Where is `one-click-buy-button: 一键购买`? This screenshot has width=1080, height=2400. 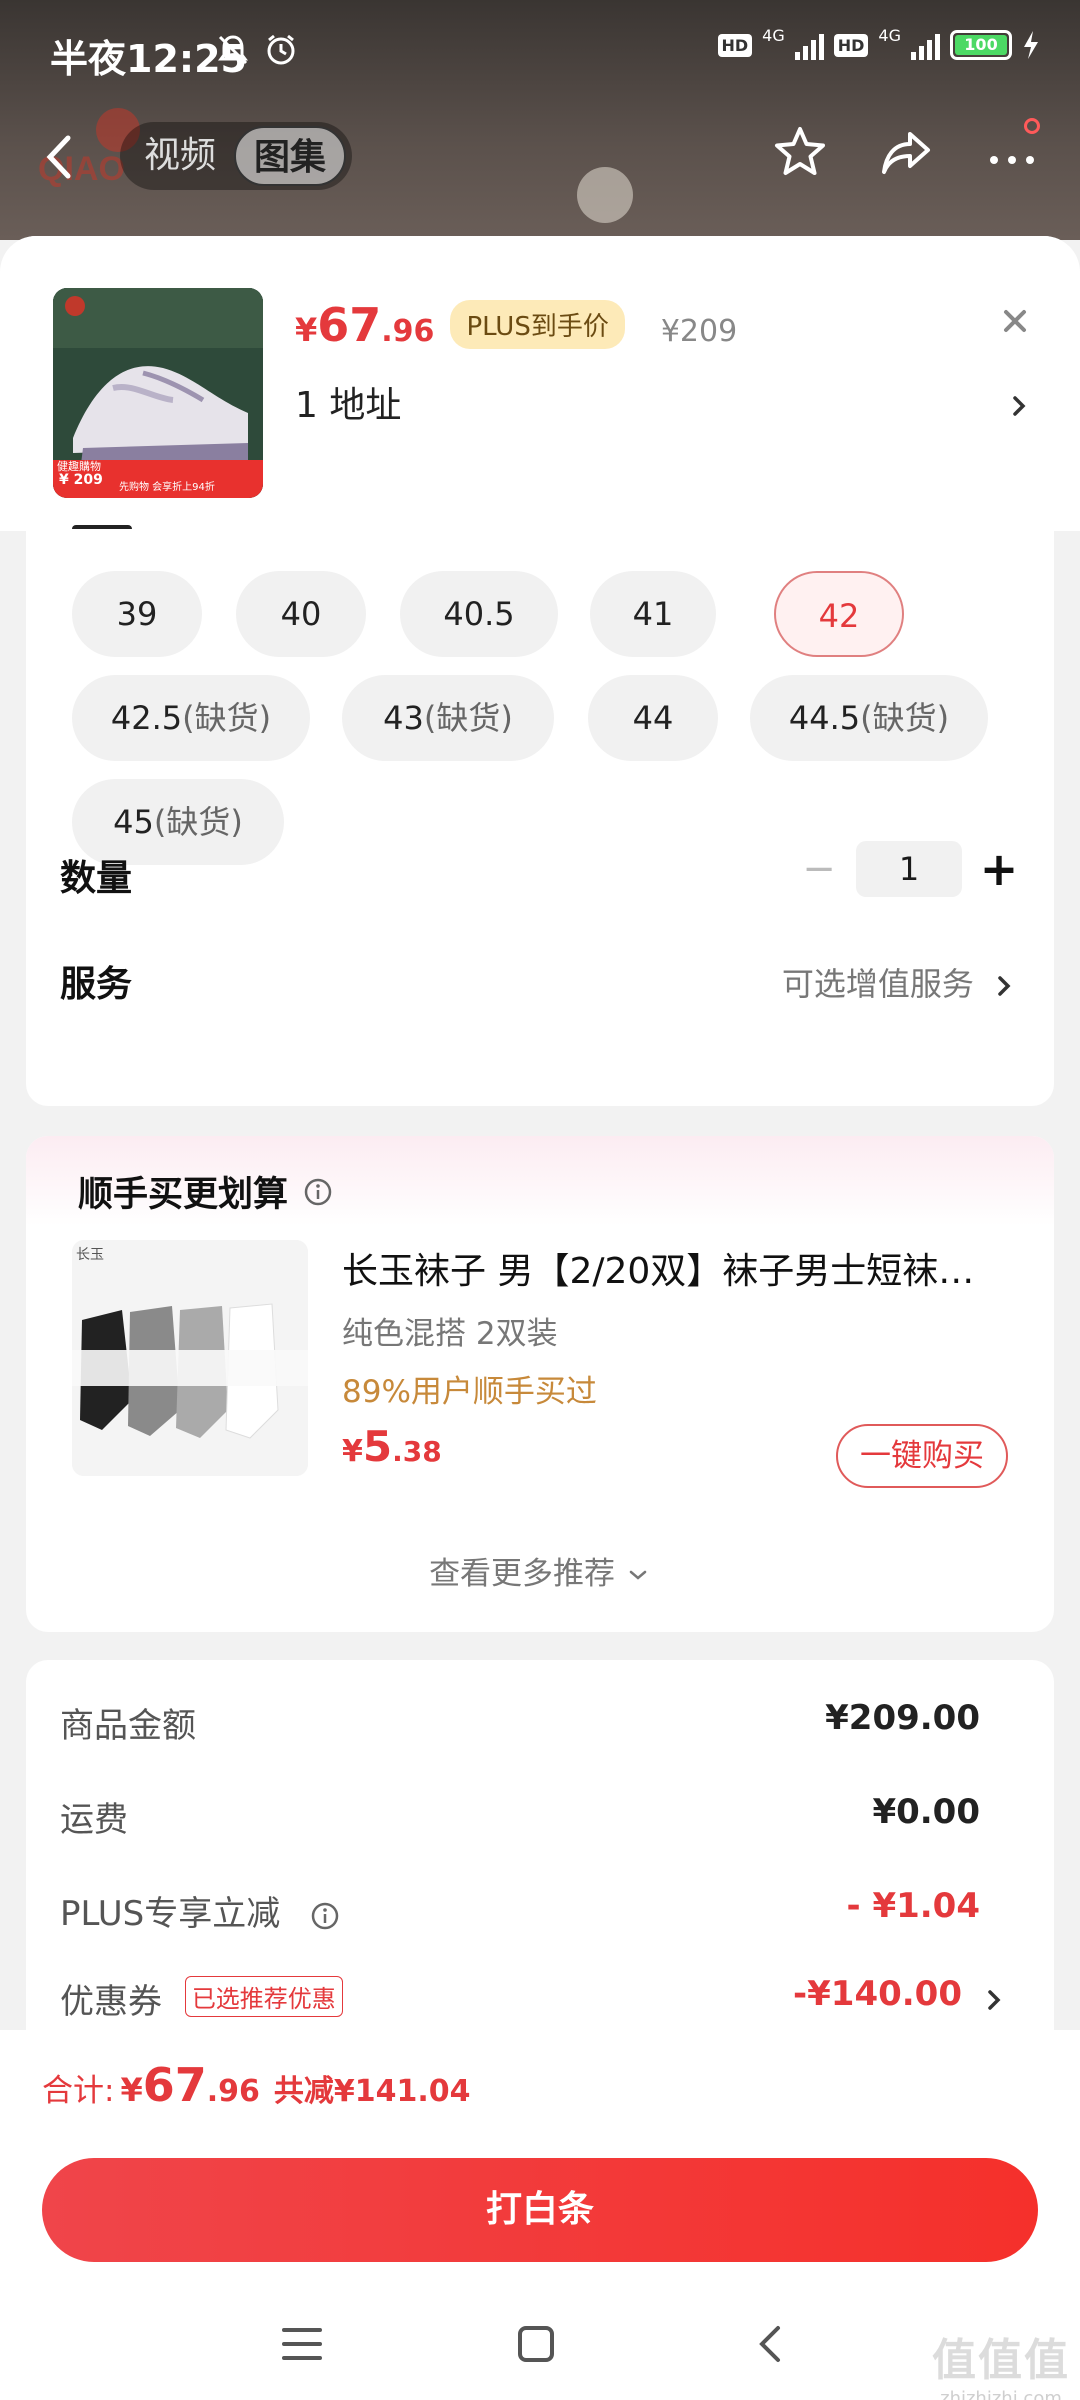
one-click-buy-button: 一键购买 is located at coordinates (922, 1456).